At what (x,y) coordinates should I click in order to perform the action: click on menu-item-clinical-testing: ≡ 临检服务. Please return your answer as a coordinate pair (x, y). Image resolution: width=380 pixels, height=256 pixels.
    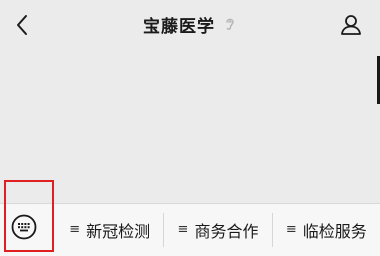
    Looking at the image, I should click on (326, 229).